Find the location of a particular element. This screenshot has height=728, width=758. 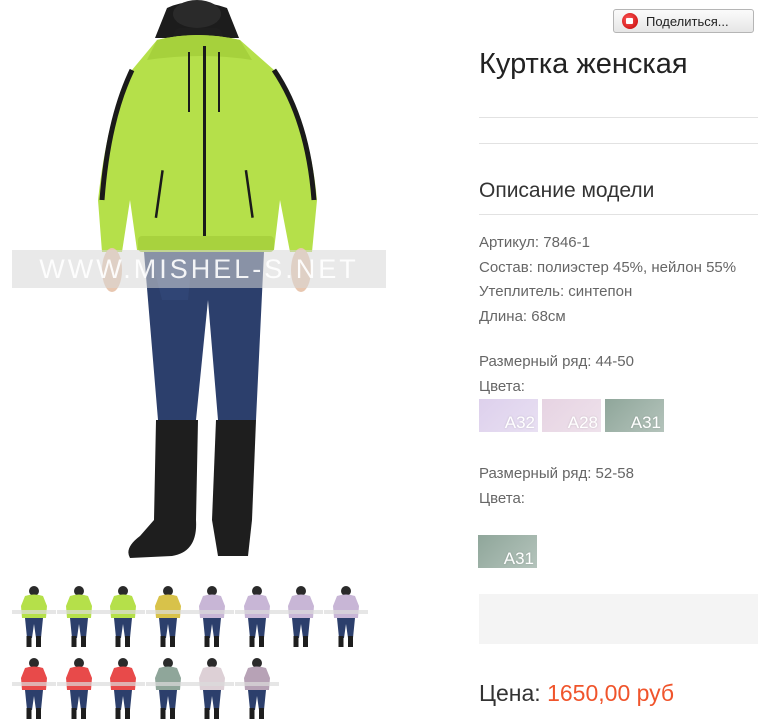

price: Цена: 1650,00 руб is located at coordinates (576, 693).